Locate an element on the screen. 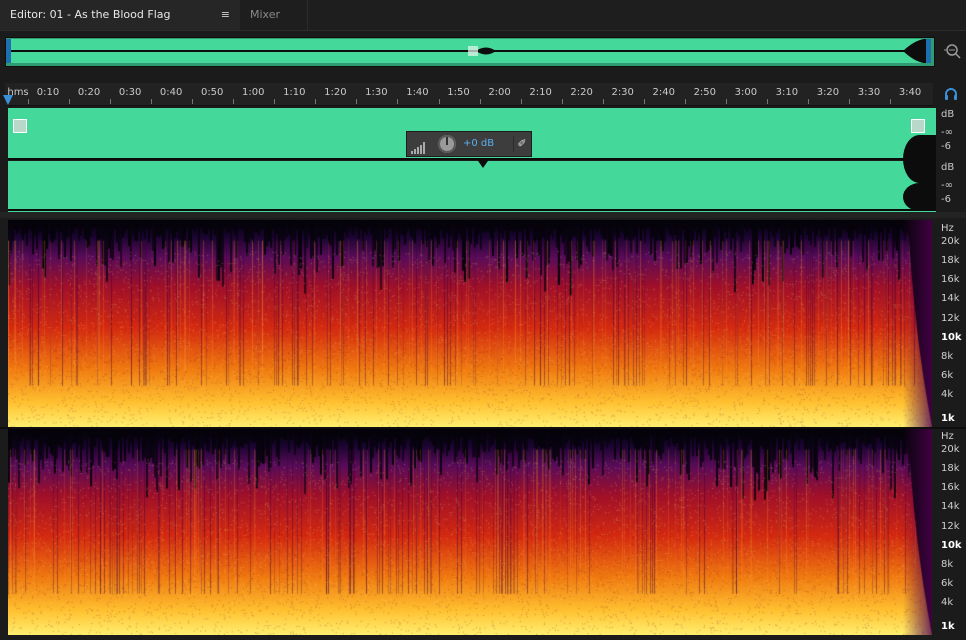 The image size is (966, 640). ruler-label: 1:40 is located at coordinates (417, 92).